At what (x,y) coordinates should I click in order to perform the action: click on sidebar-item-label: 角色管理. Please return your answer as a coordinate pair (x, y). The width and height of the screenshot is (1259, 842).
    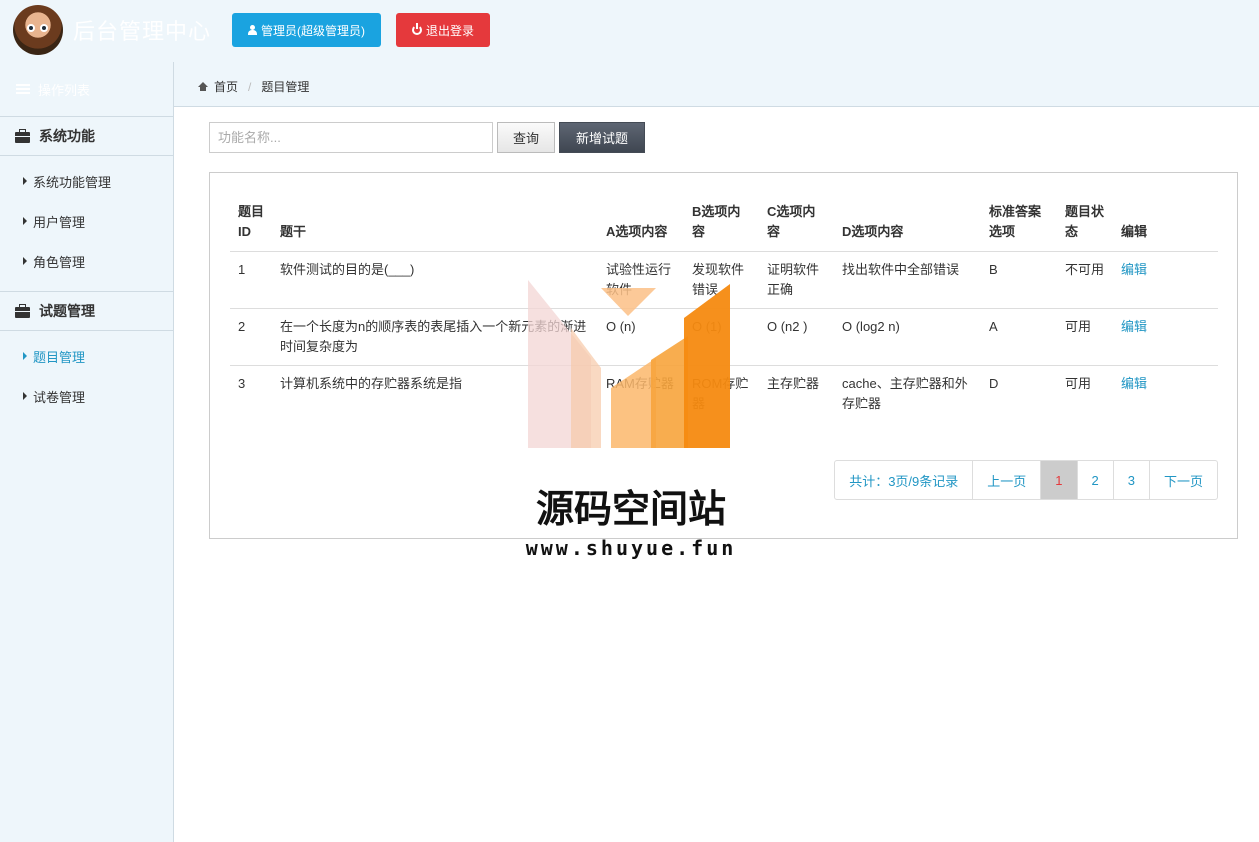
    Looking at the image, I should click on (59, 262).